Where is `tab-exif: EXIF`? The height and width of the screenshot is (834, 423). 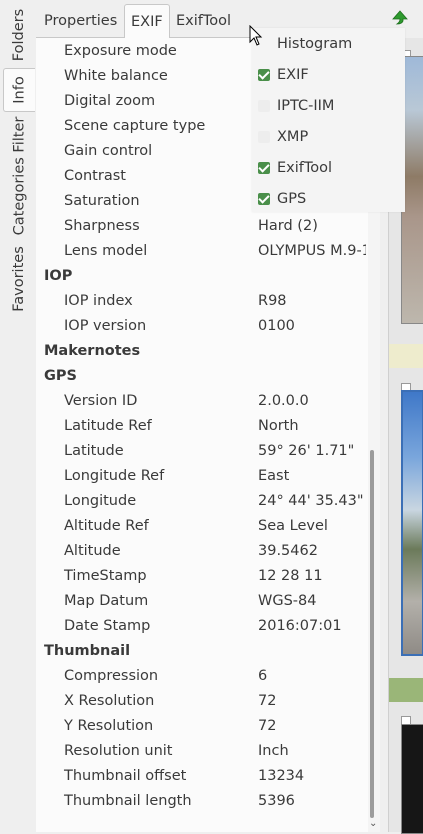 tab-exif: EXIF is located at coordinates (147, 21).